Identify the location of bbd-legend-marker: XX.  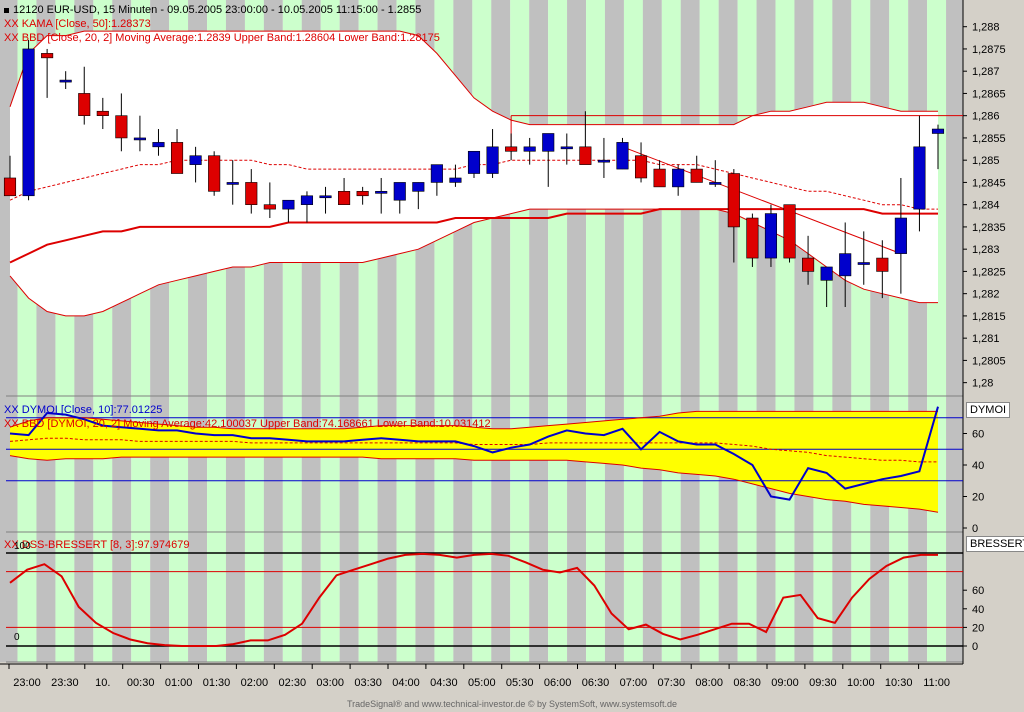
(11, 38).